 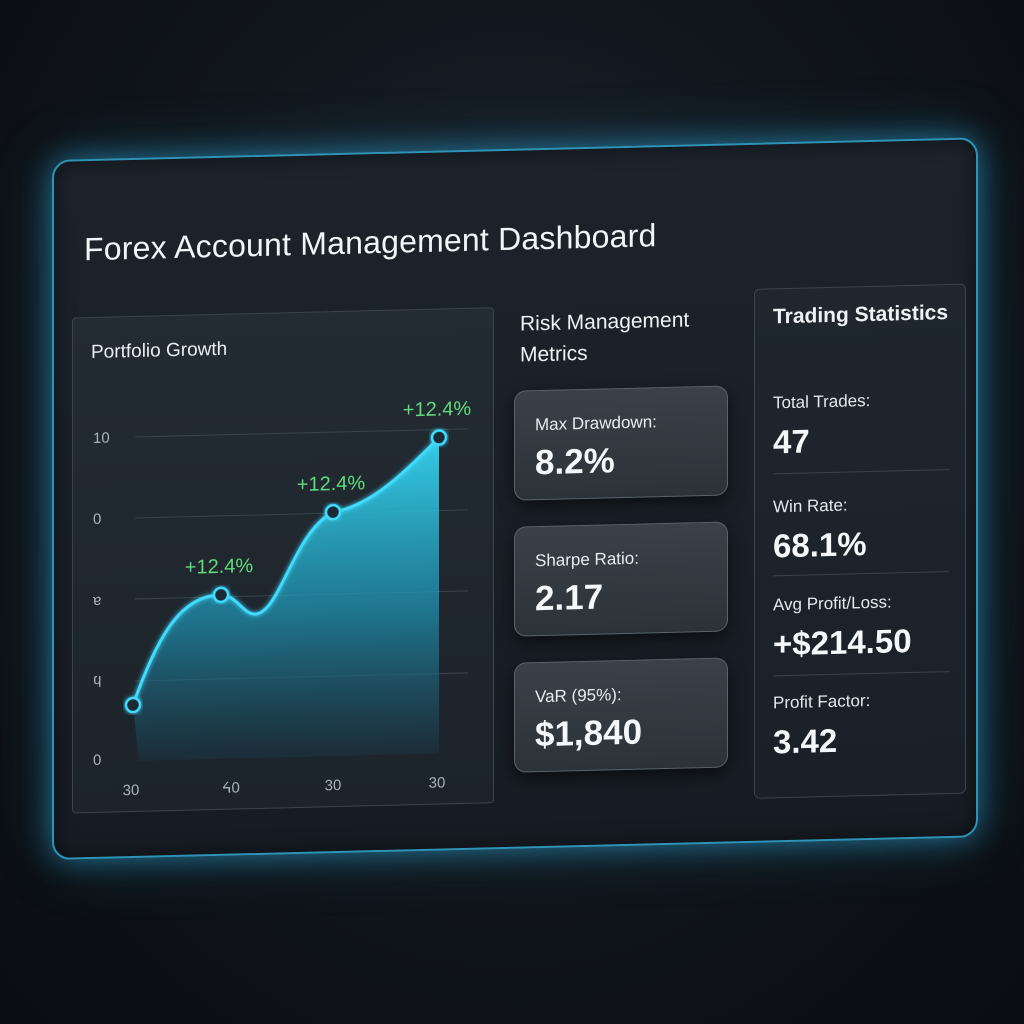 What do you see at coordinates (832, 603) in the screenshot?
I see `avg-profit-loss-label: Avg Profit/Loss:` at bounding box center [832, 603].